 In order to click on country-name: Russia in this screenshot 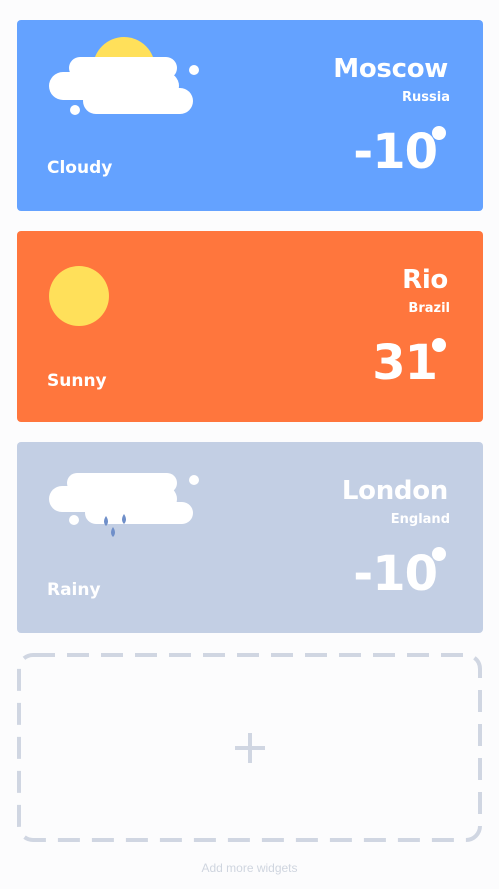, I will do `click(426, 97)`.